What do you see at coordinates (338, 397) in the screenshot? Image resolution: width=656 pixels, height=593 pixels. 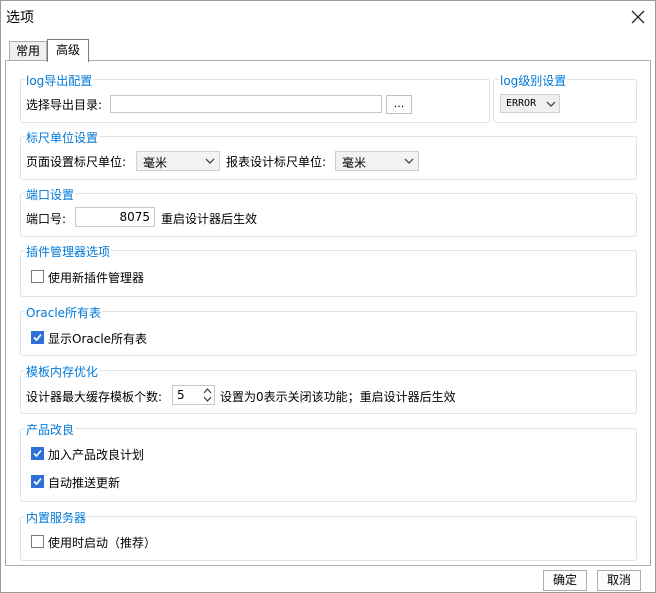 I see `template-mem-hint: 设置为0表示关闭该功能；重启设计器后生效` at bounding box center [338, 397].